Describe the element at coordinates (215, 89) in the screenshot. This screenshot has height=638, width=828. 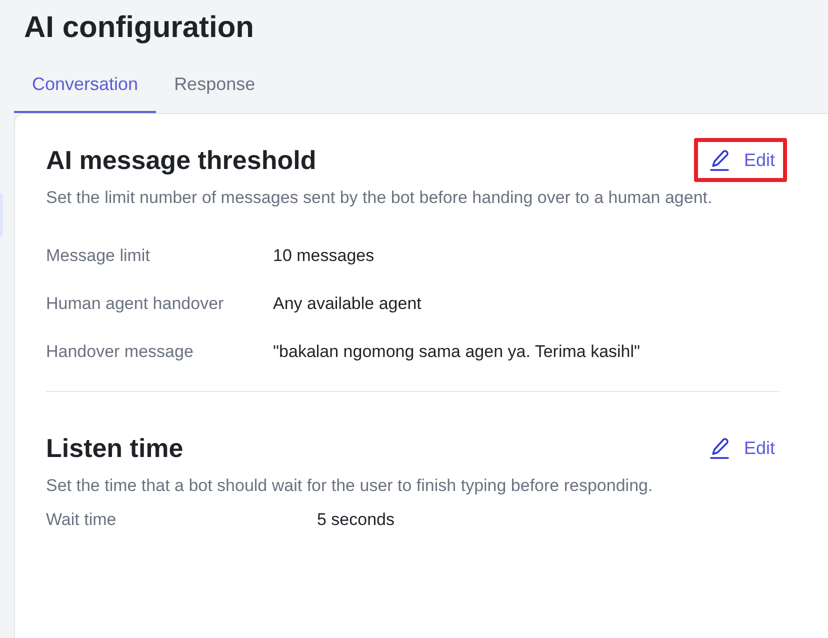
I see `tab: Response` at that location.